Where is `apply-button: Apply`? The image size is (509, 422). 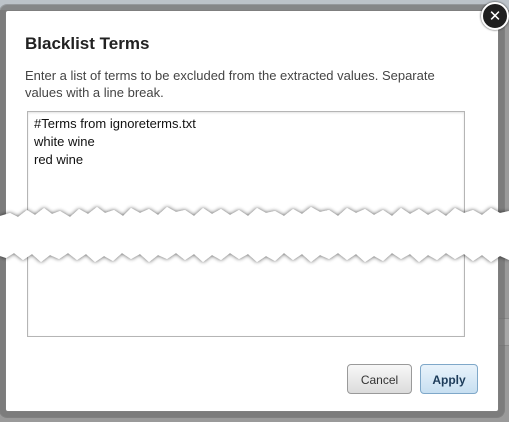 apply-button: Apply is located at coordinates (449, 379).